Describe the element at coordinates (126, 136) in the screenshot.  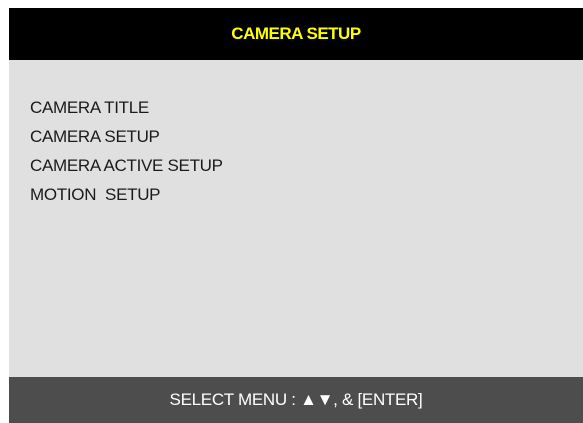
I see `menu-item-camera-setup: CAMERA SETUP` at that location.